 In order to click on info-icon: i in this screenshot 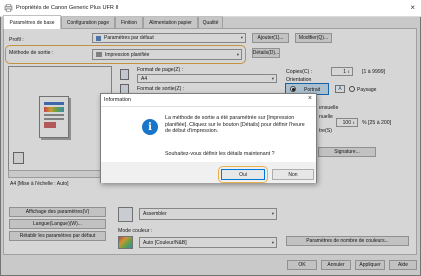, I will do `click(150, 127)`.